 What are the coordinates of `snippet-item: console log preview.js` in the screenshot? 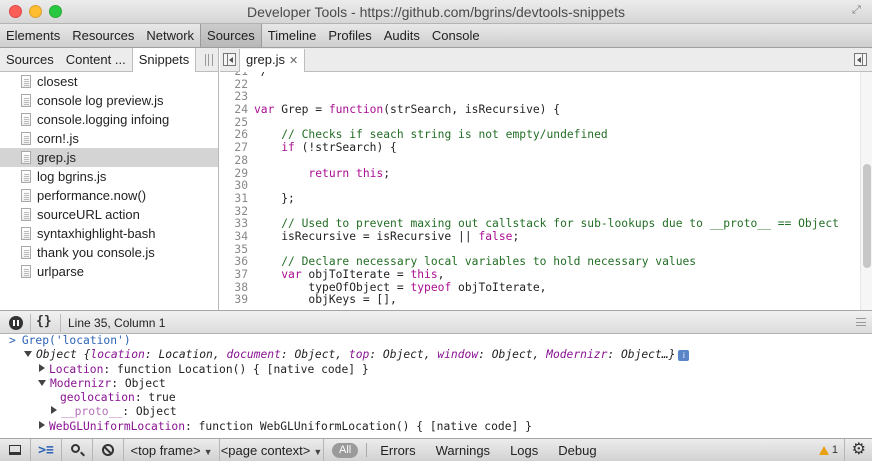 It's located at (109, 100).